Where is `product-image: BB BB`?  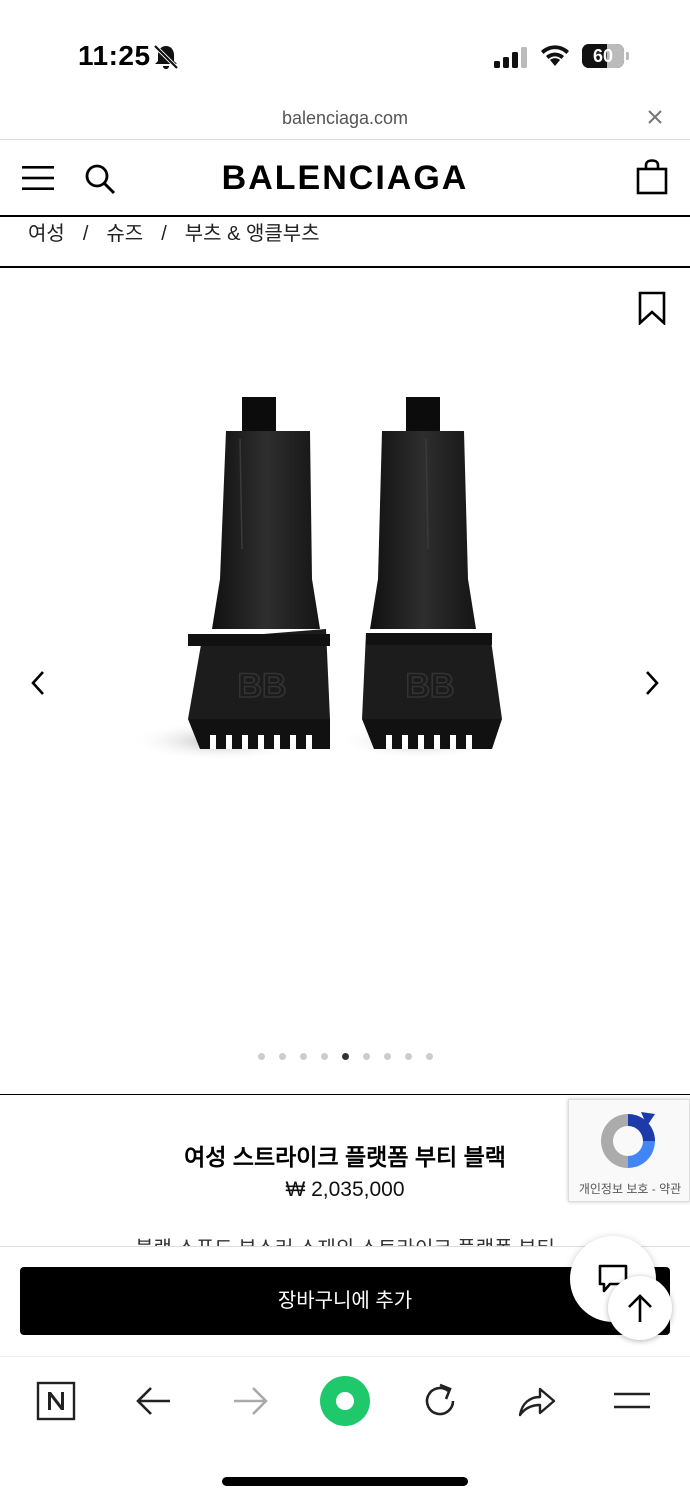
product-image: BB BB is located at coordinates (316, 579).